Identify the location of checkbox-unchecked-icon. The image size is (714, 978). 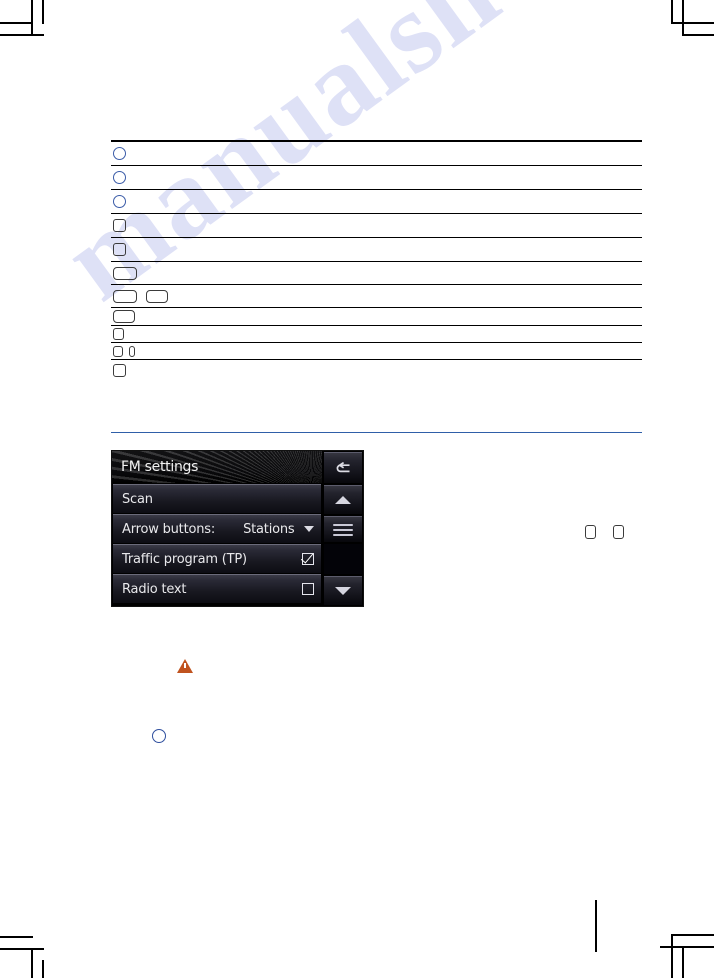
(308, 589).